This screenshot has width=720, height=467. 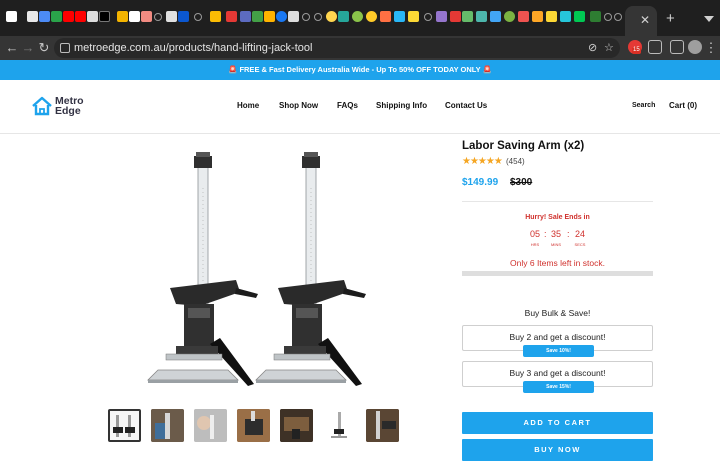 I want to click on nav-faqs: FAQs, so click(x=347, y=106).